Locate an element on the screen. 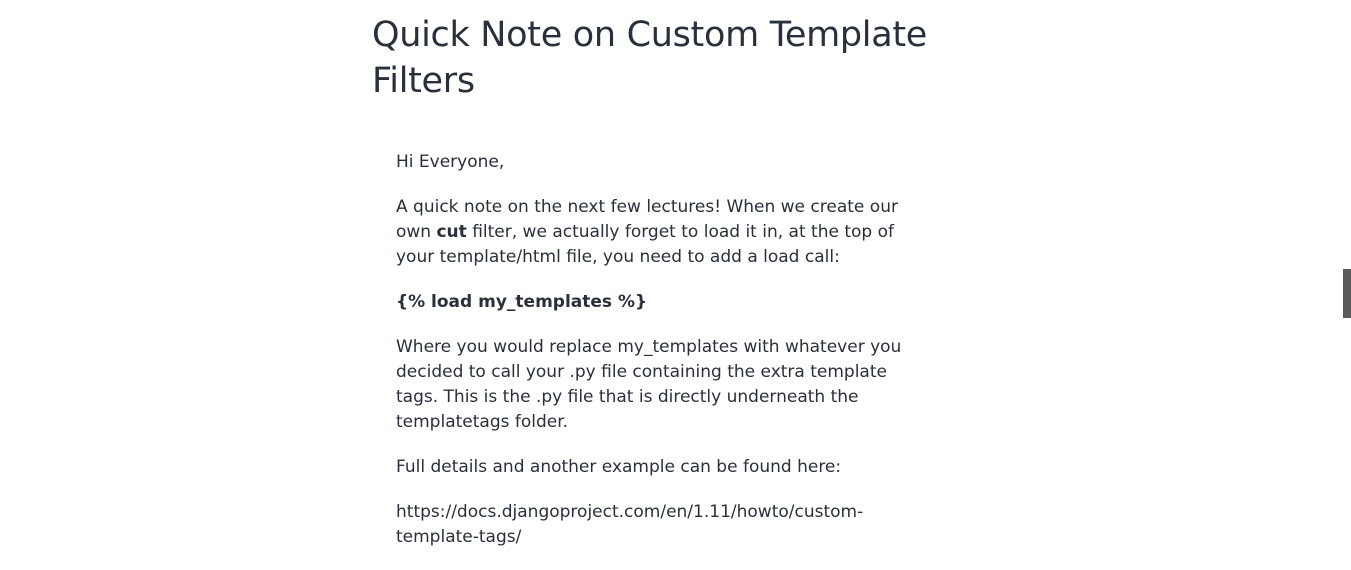 This screenshot has height=570, width=1351. greeting-text: Hi Everyone, is located at coordinates (450, 162).